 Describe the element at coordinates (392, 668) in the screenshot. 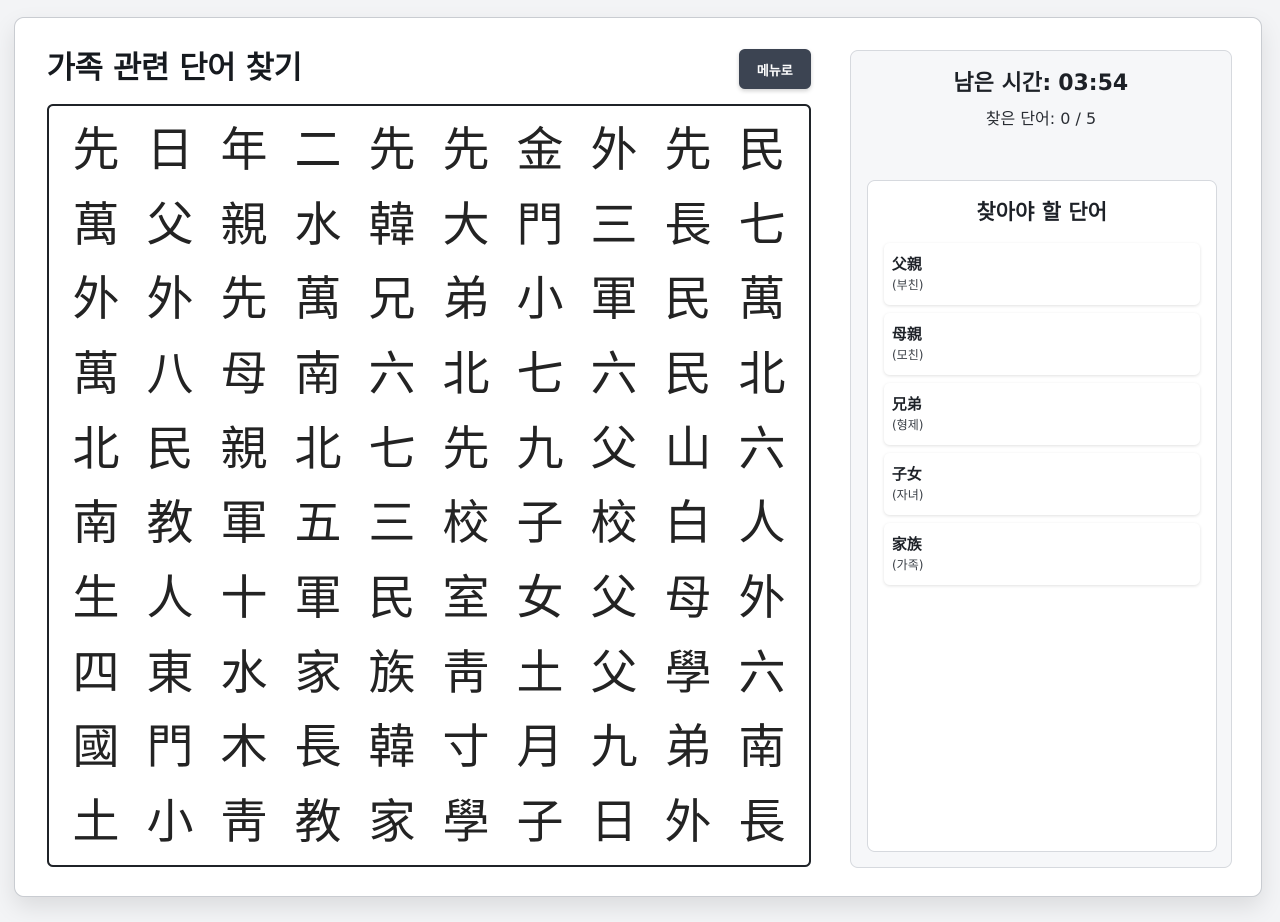

I see `grid-cell: 族` at that location.